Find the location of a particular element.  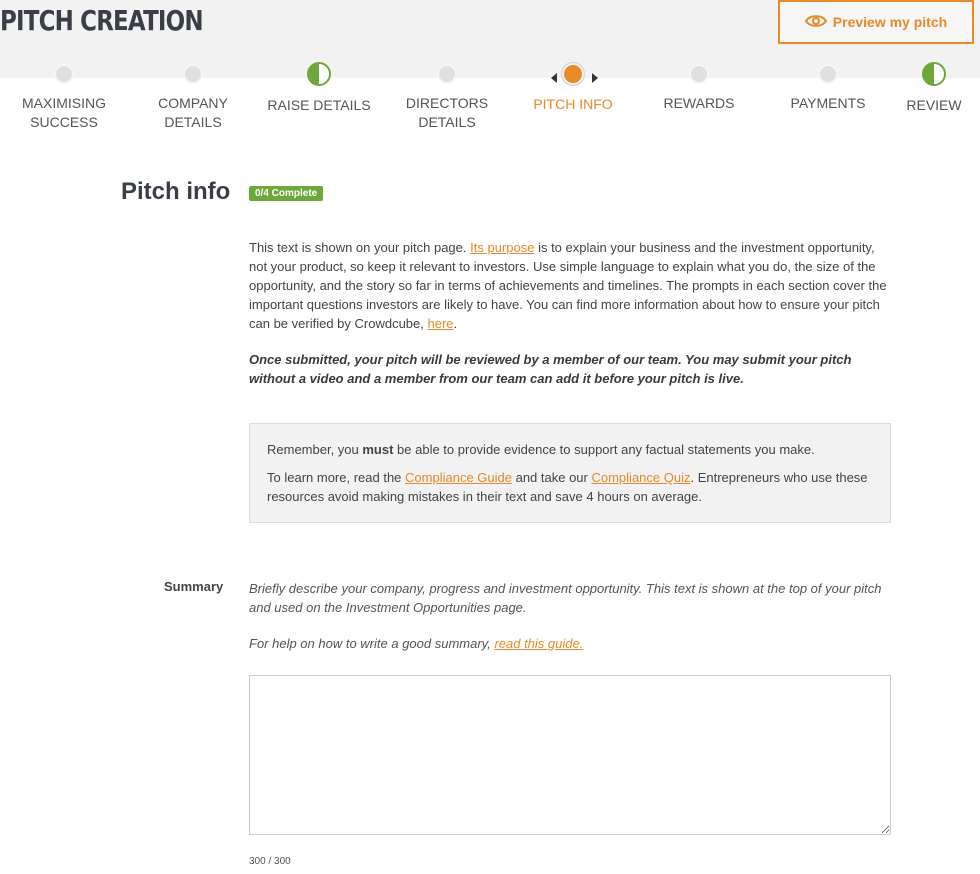

read-this-guide-link: read this guide. is located at coordinates (538, 643).